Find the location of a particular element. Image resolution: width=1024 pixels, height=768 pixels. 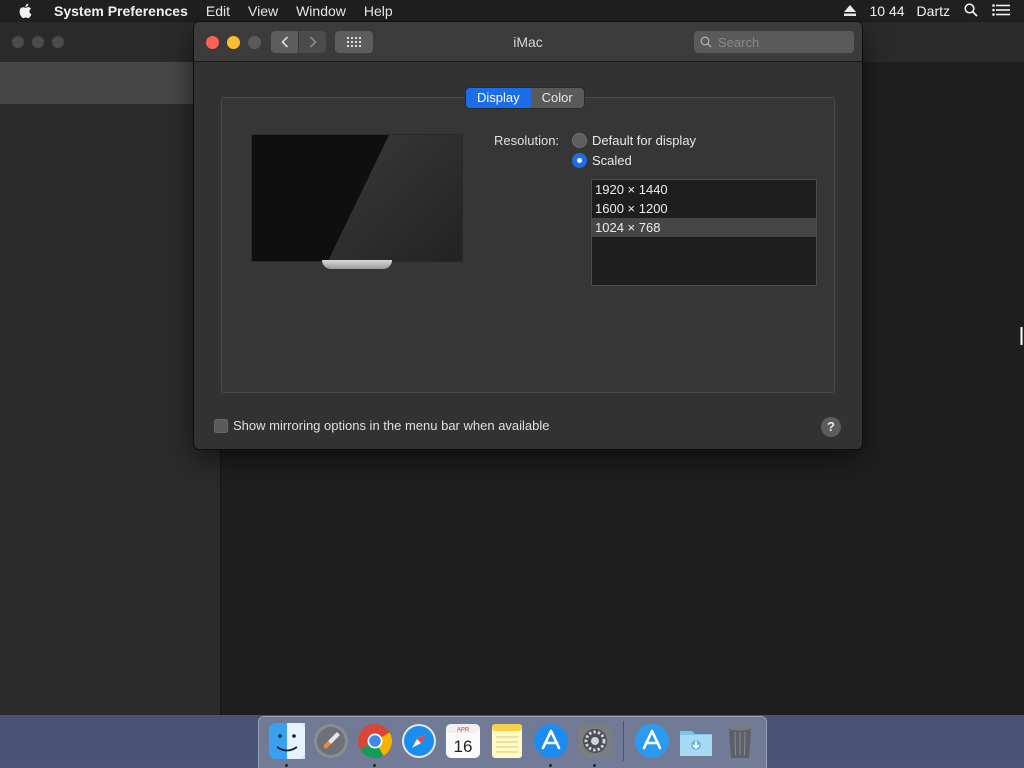

launchpad-icon is located at coordinates (331, 741).